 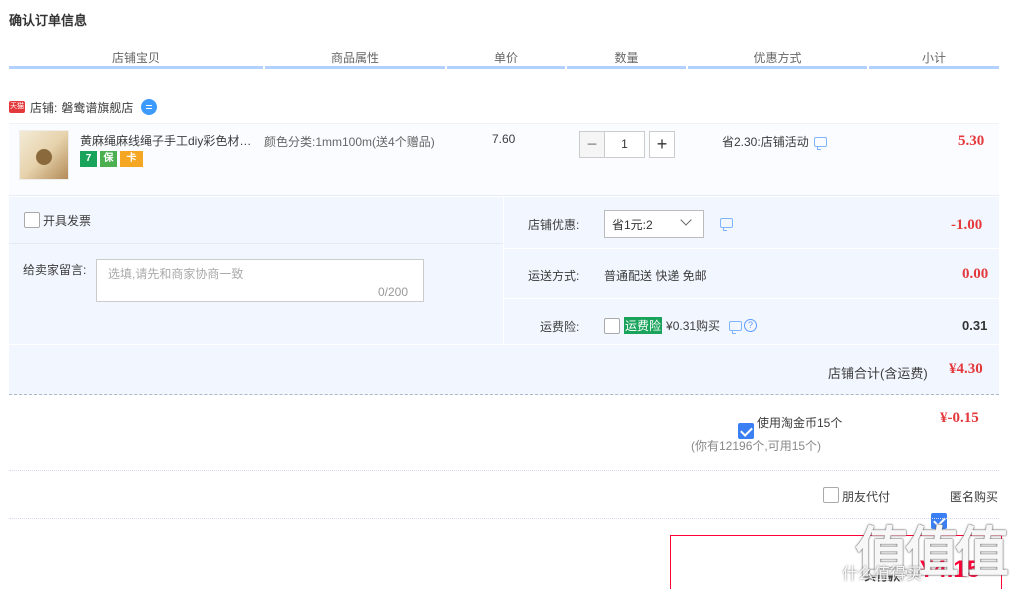 I want to click on insurance-label: 运费险:, so click(x=560, y=327).